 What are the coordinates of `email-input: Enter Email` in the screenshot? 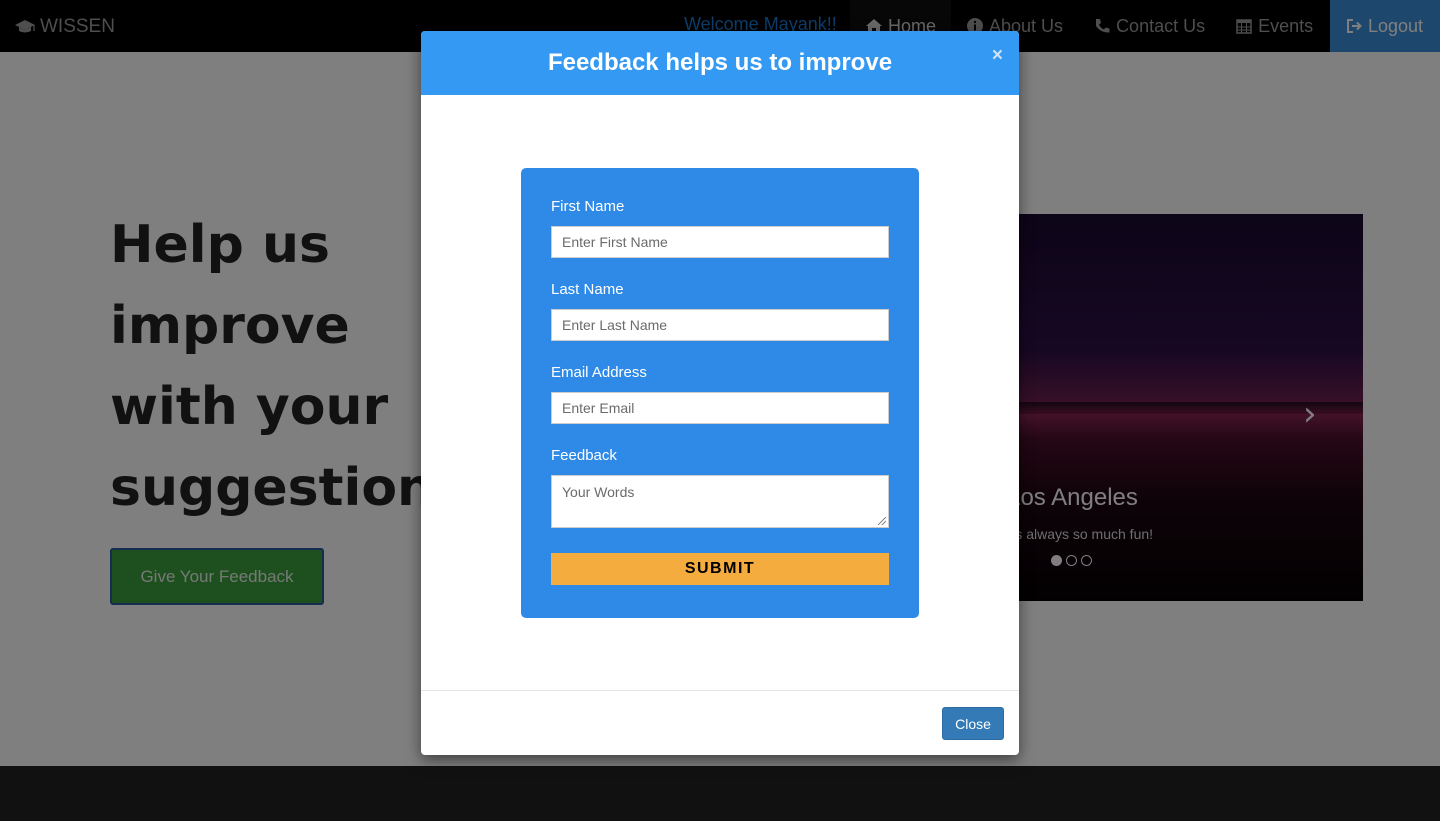 It's located at (720, 408).